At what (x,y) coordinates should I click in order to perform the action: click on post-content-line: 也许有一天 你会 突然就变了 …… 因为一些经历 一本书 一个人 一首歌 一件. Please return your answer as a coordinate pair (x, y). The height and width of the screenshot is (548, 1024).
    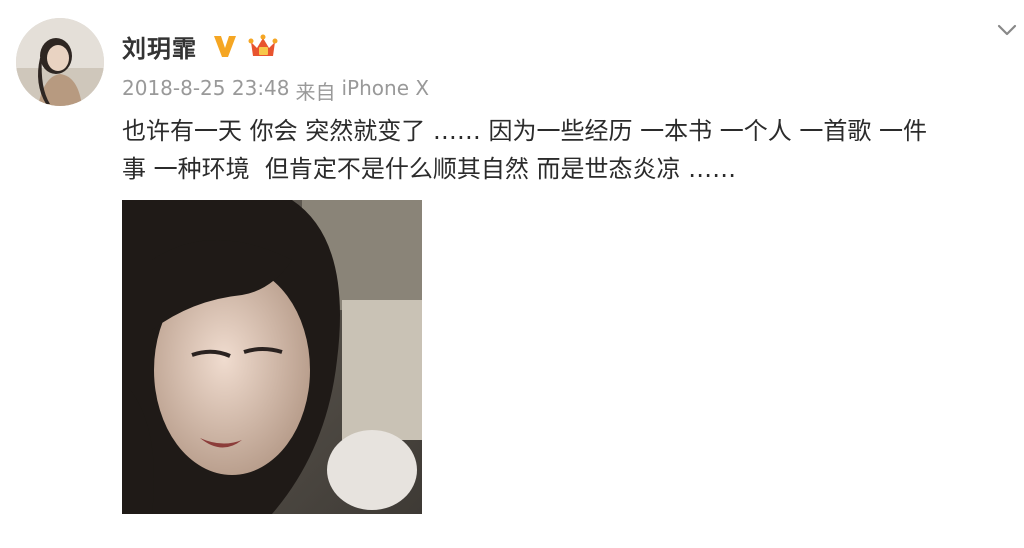
    Looking at the image, I should click on (525, 131).